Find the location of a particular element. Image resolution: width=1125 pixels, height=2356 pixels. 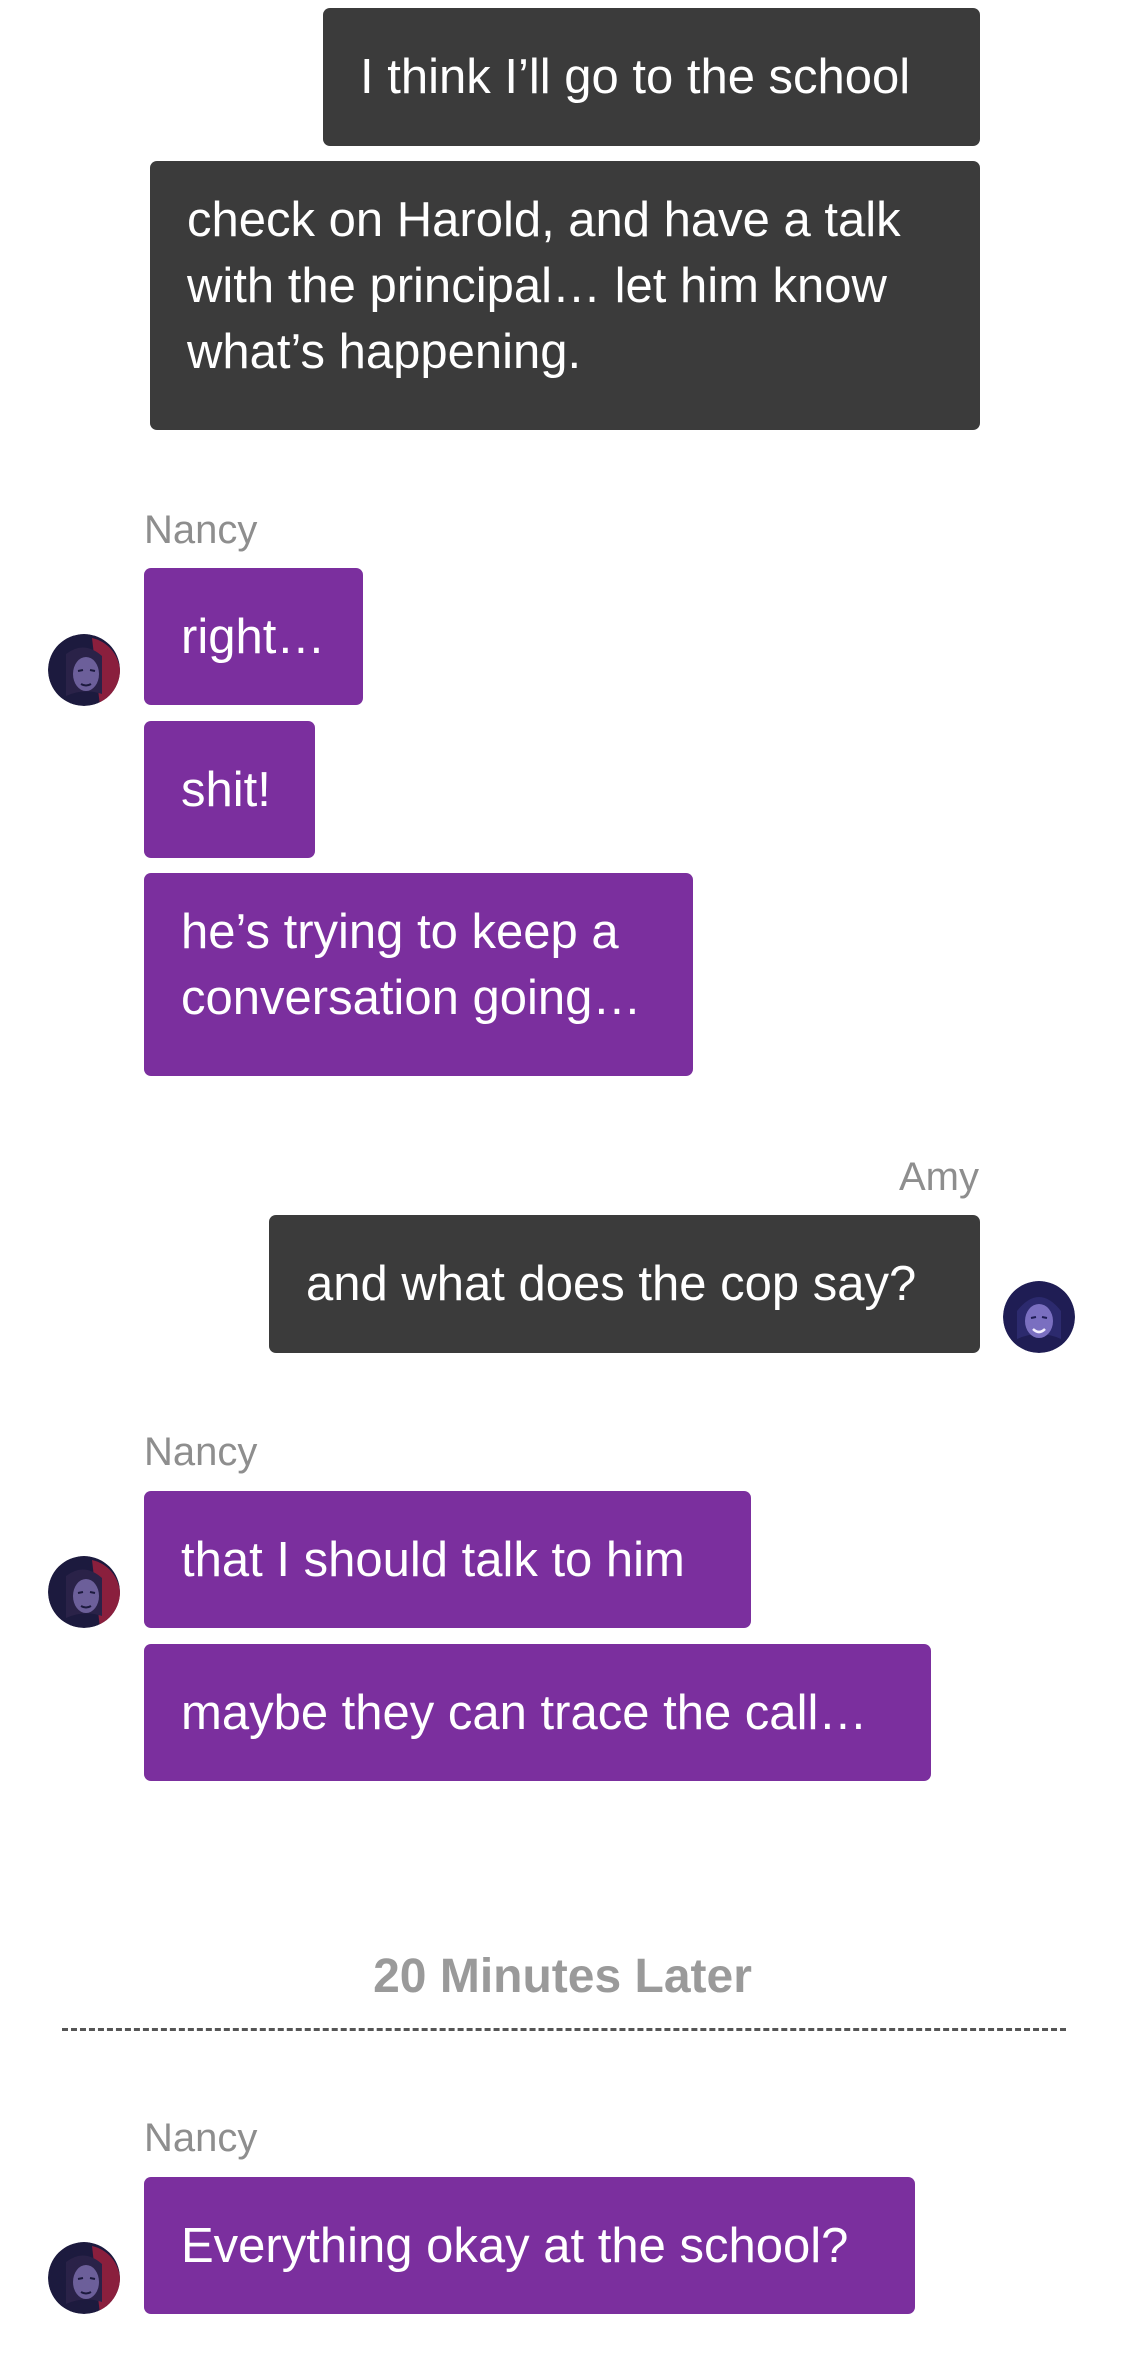

message-bubble-incoming: shit! is located at coordinates (229, 789).